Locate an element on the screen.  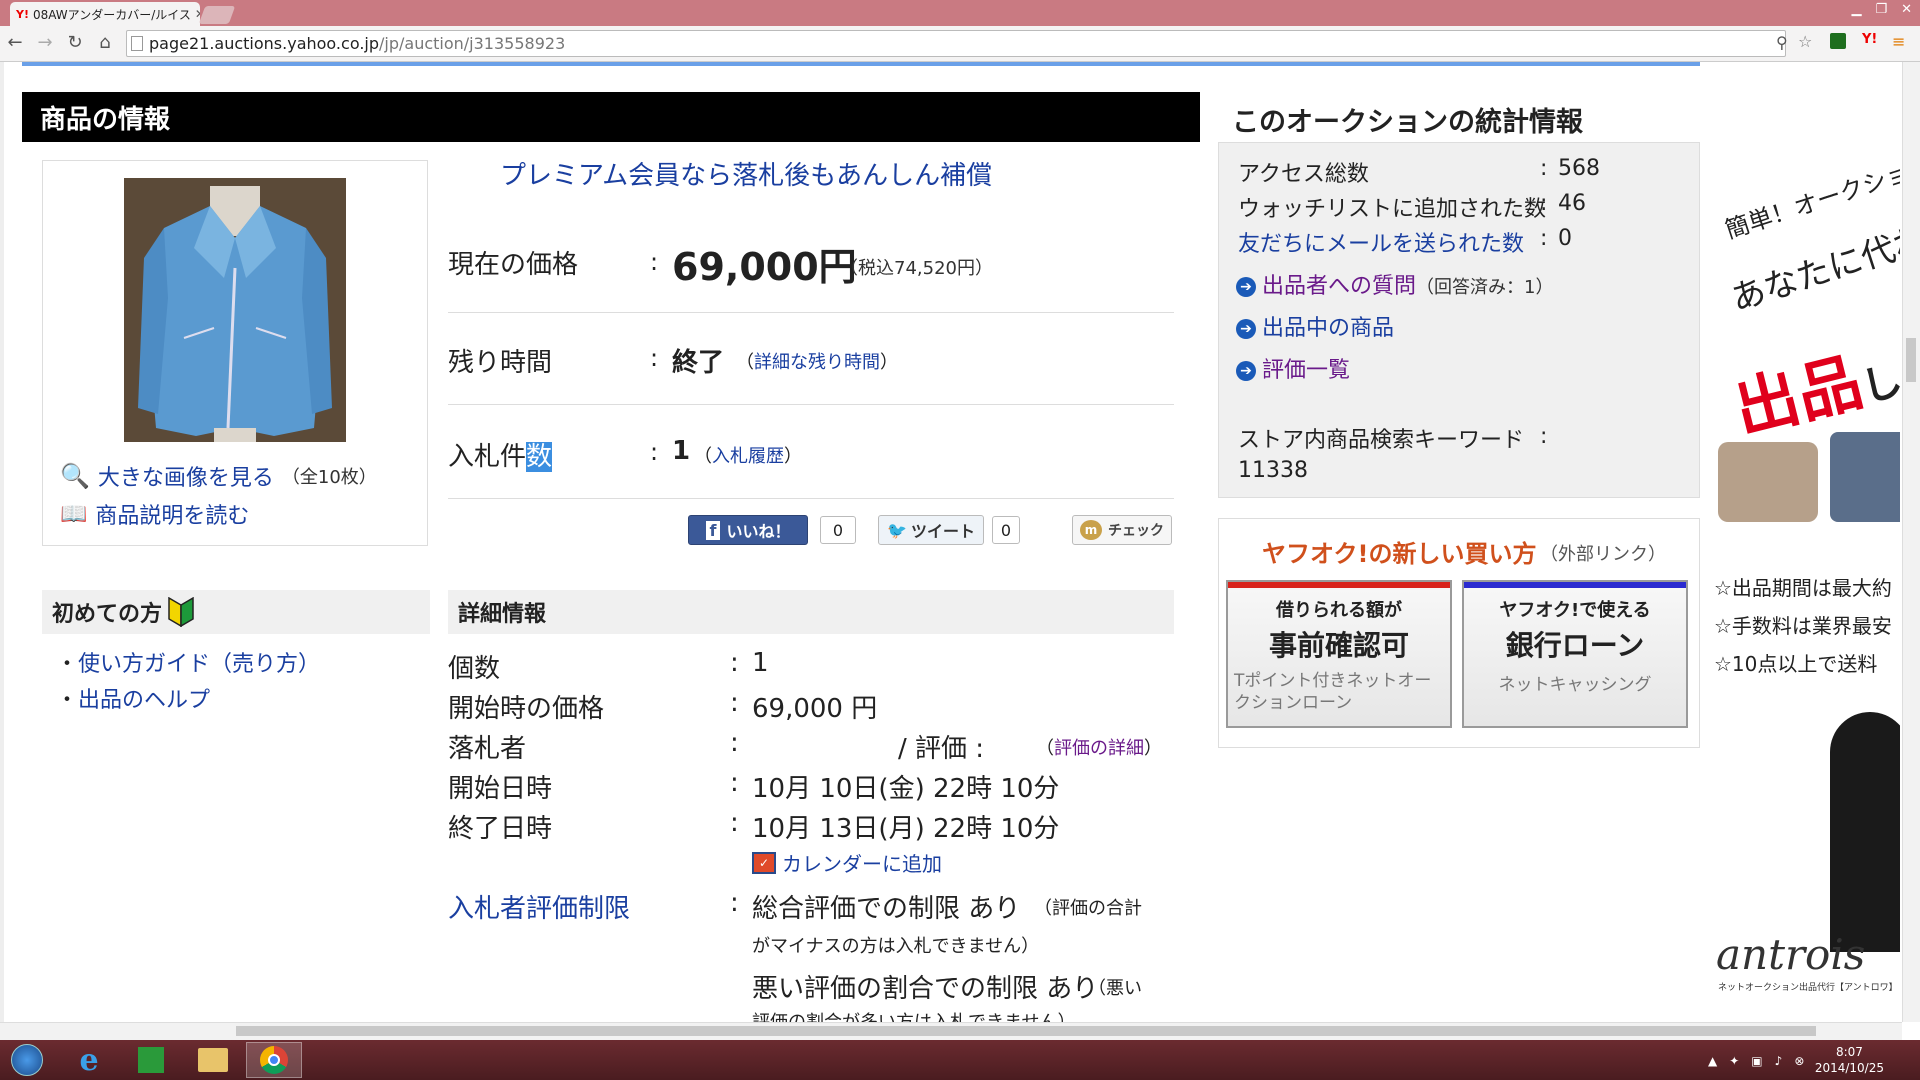
mixi-check-button: m チェック is located at coordinates (1122, 530).